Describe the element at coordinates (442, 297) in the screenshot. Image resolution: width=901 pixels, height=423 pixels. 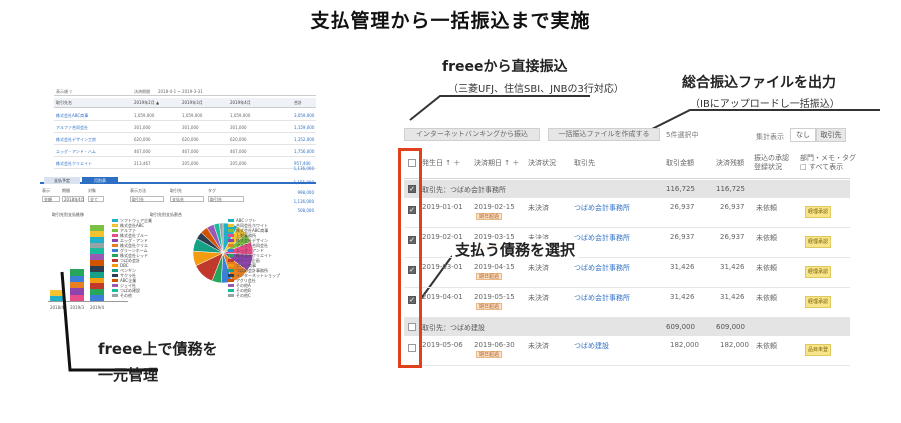
I see `row-date: 2019-04-01` at that location.